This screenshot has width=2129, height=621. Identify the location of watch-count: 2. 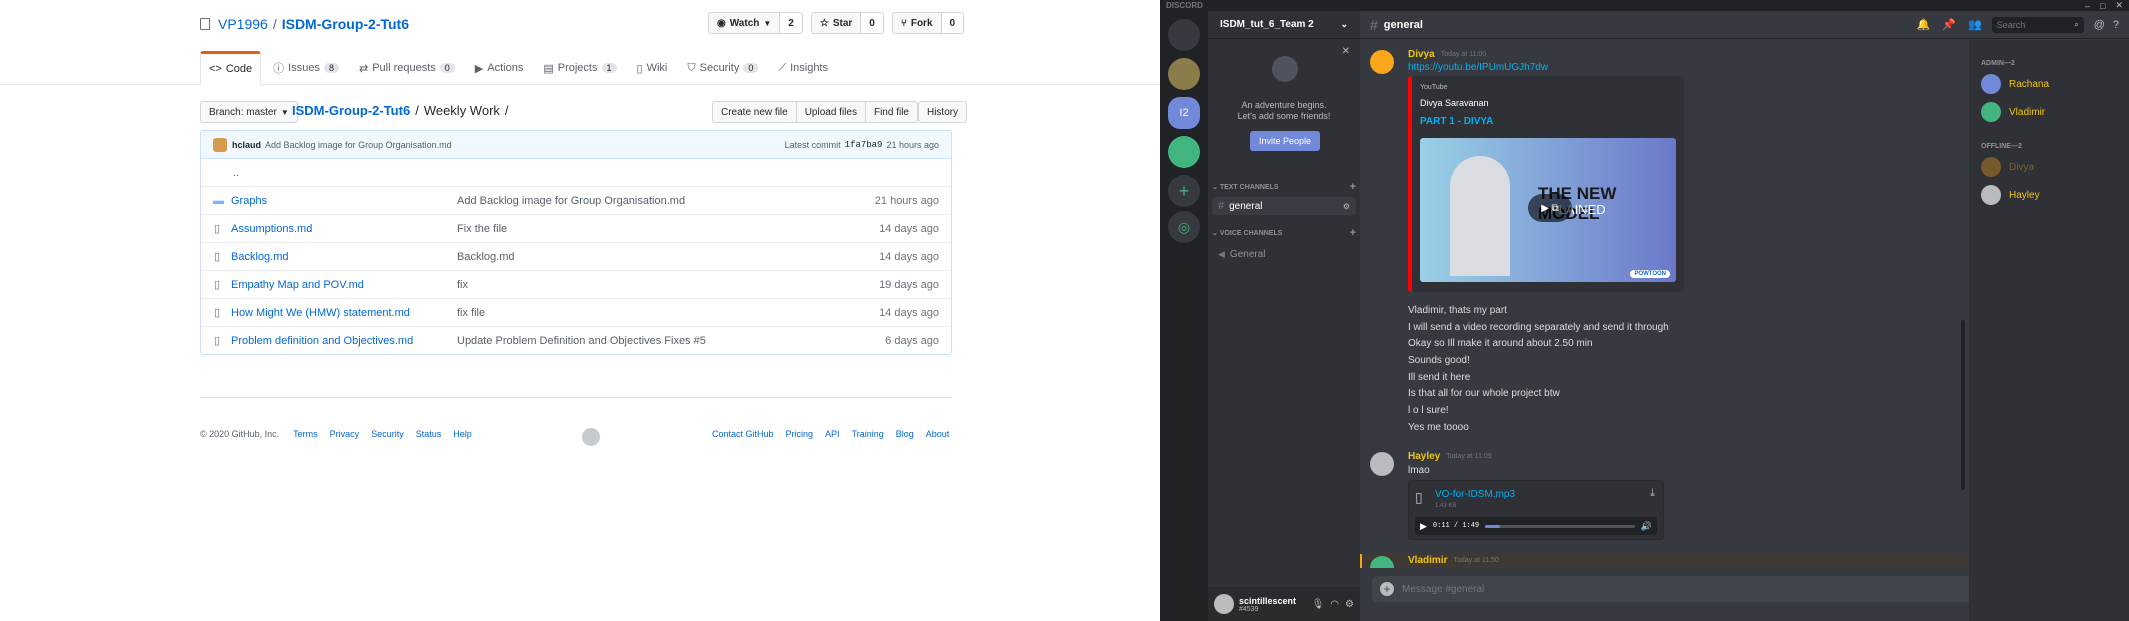
(791, 23).